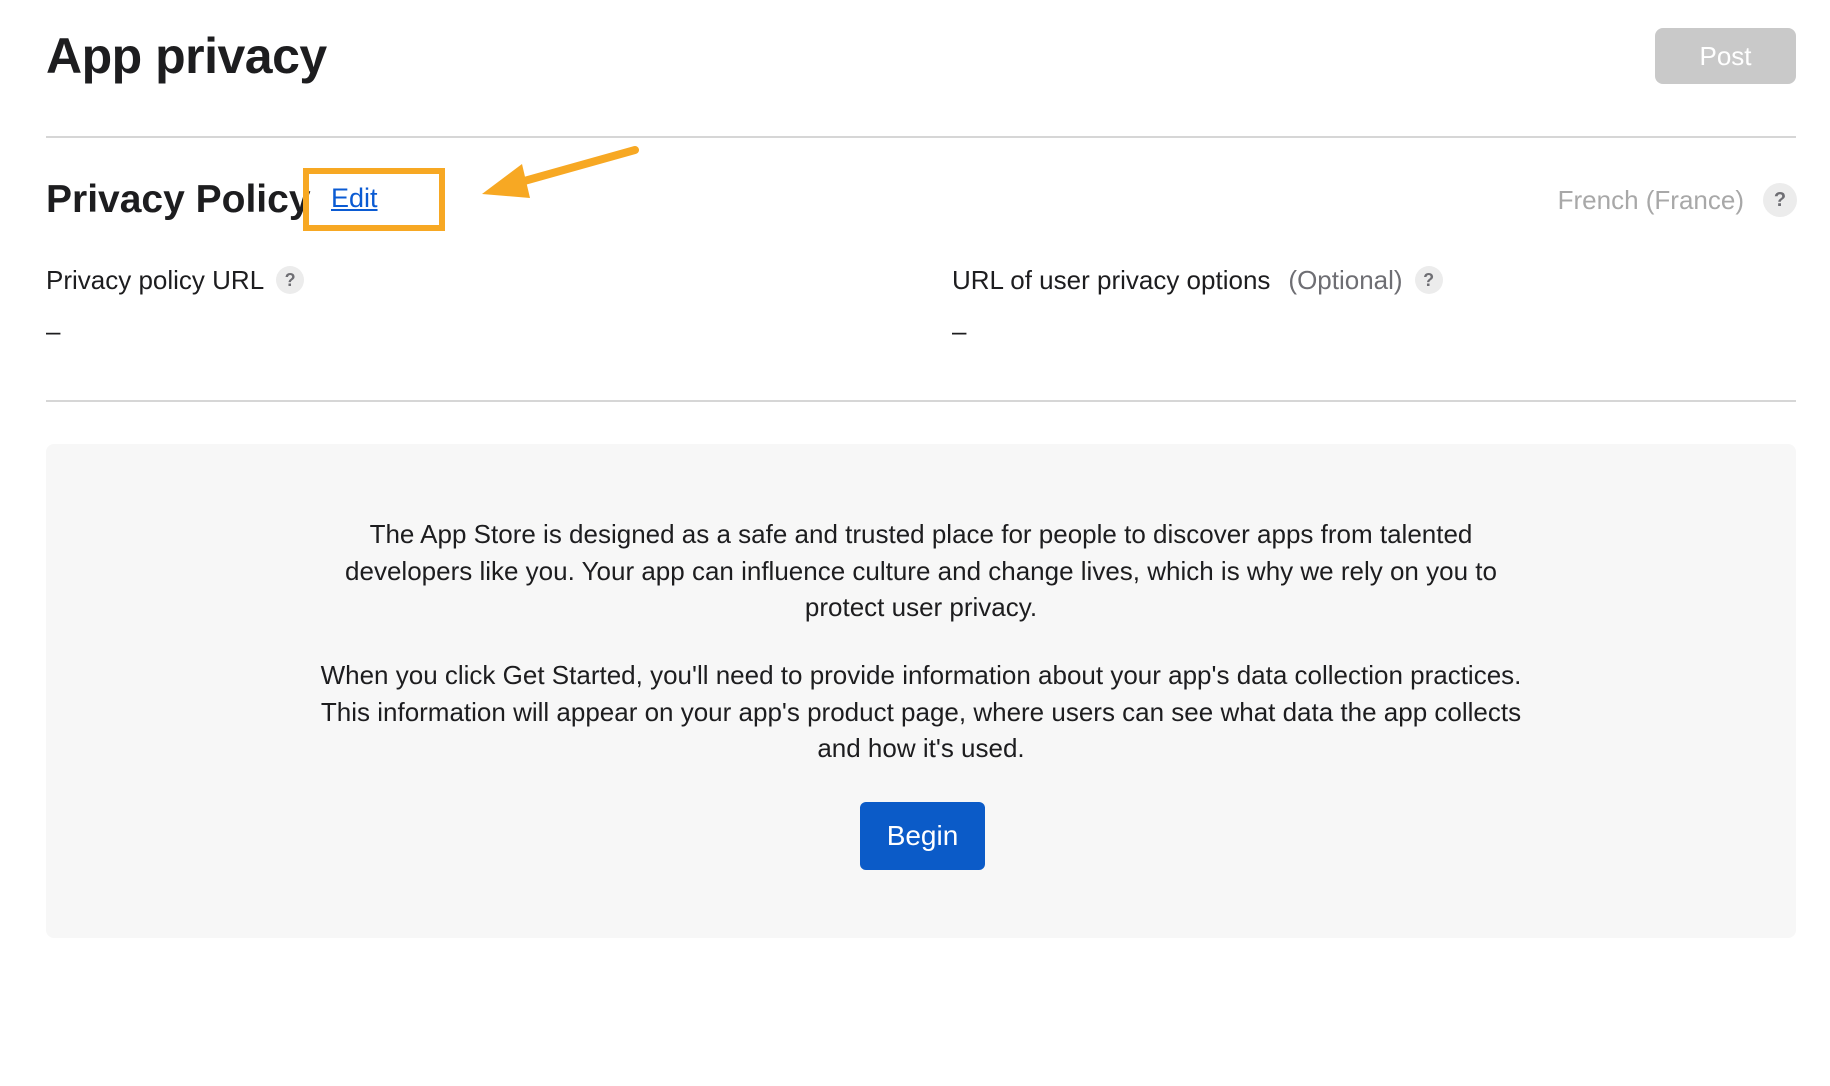  I want to click on privacy-policy-url-help-icon: ?, so click(290, 280).